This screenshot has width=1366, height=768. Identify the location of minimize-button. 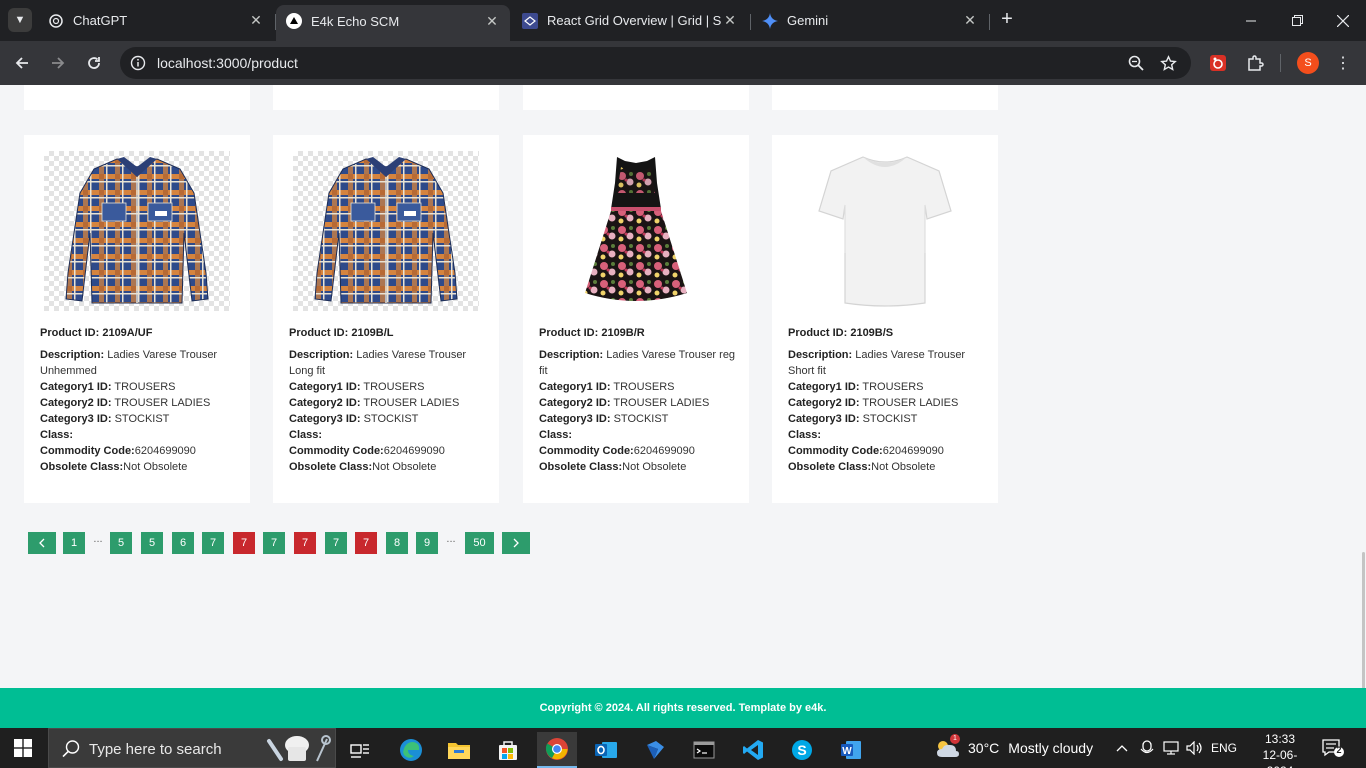
(1251, 20).